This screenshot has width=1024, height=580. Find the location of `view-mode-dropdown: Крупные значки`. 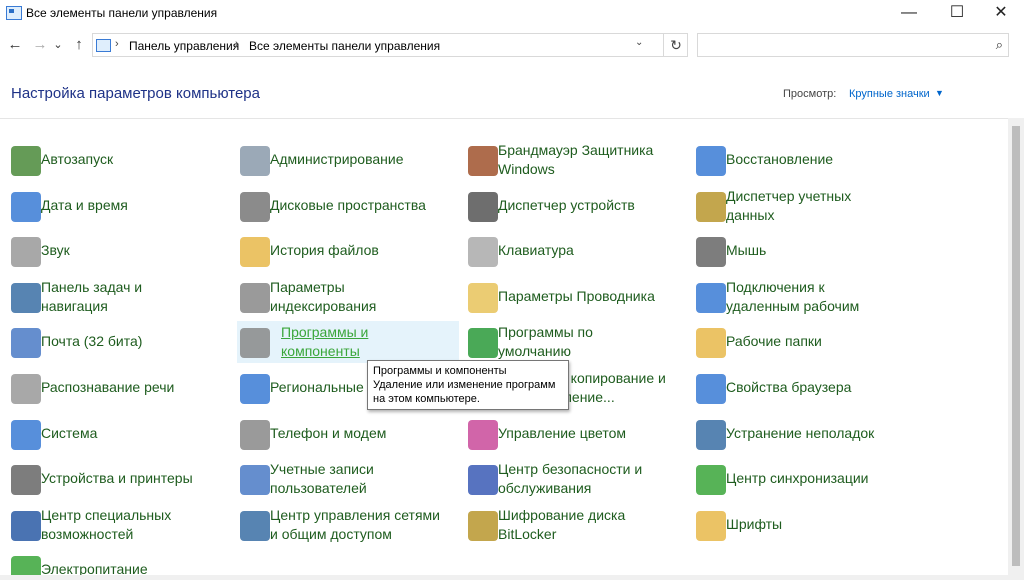

view-mode-dropdown: Крупные значки is located at coordinates (889, 94).